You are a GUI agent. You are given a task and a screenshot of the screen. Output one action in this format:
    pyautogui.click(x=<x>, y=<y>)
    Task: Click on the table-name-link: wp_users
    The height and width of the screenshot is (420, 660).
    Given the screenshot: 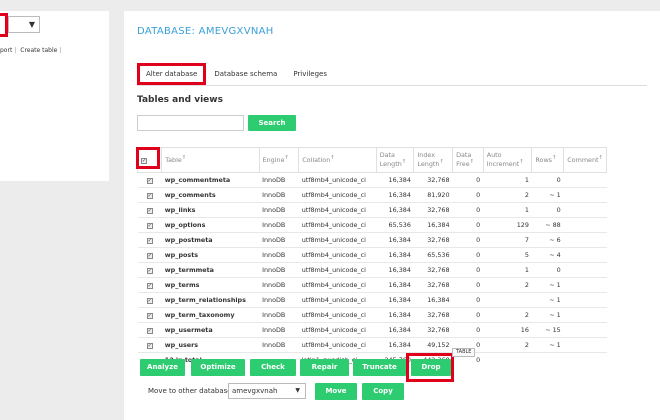 What is the action you would take?
    pyautogui.click(x=210, y=345)
    